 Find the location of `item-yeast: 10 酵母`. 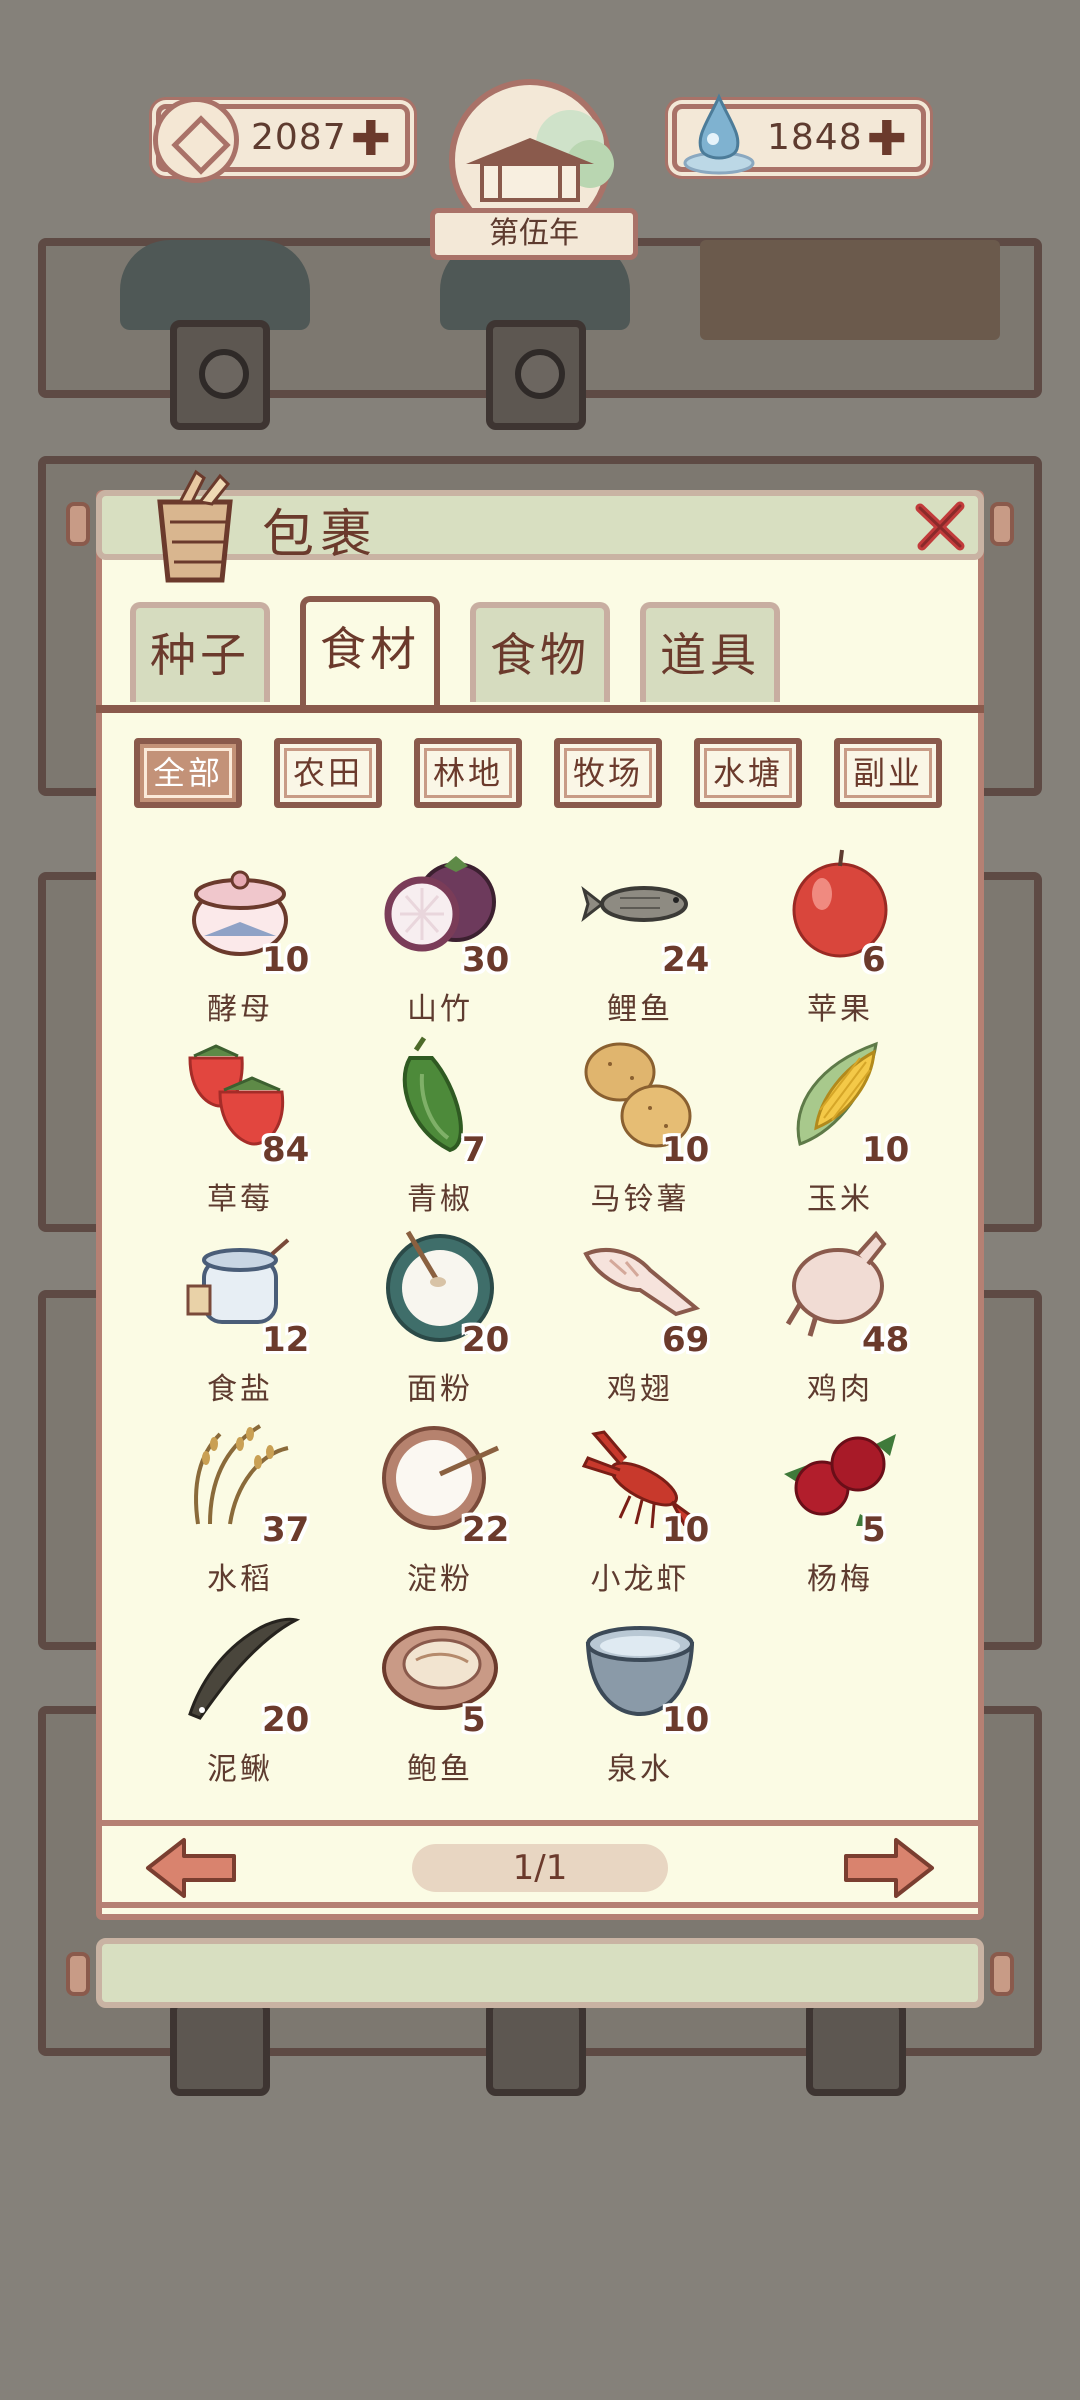

item-yeast: 10 酵母 is located at coordinates (240, 935).